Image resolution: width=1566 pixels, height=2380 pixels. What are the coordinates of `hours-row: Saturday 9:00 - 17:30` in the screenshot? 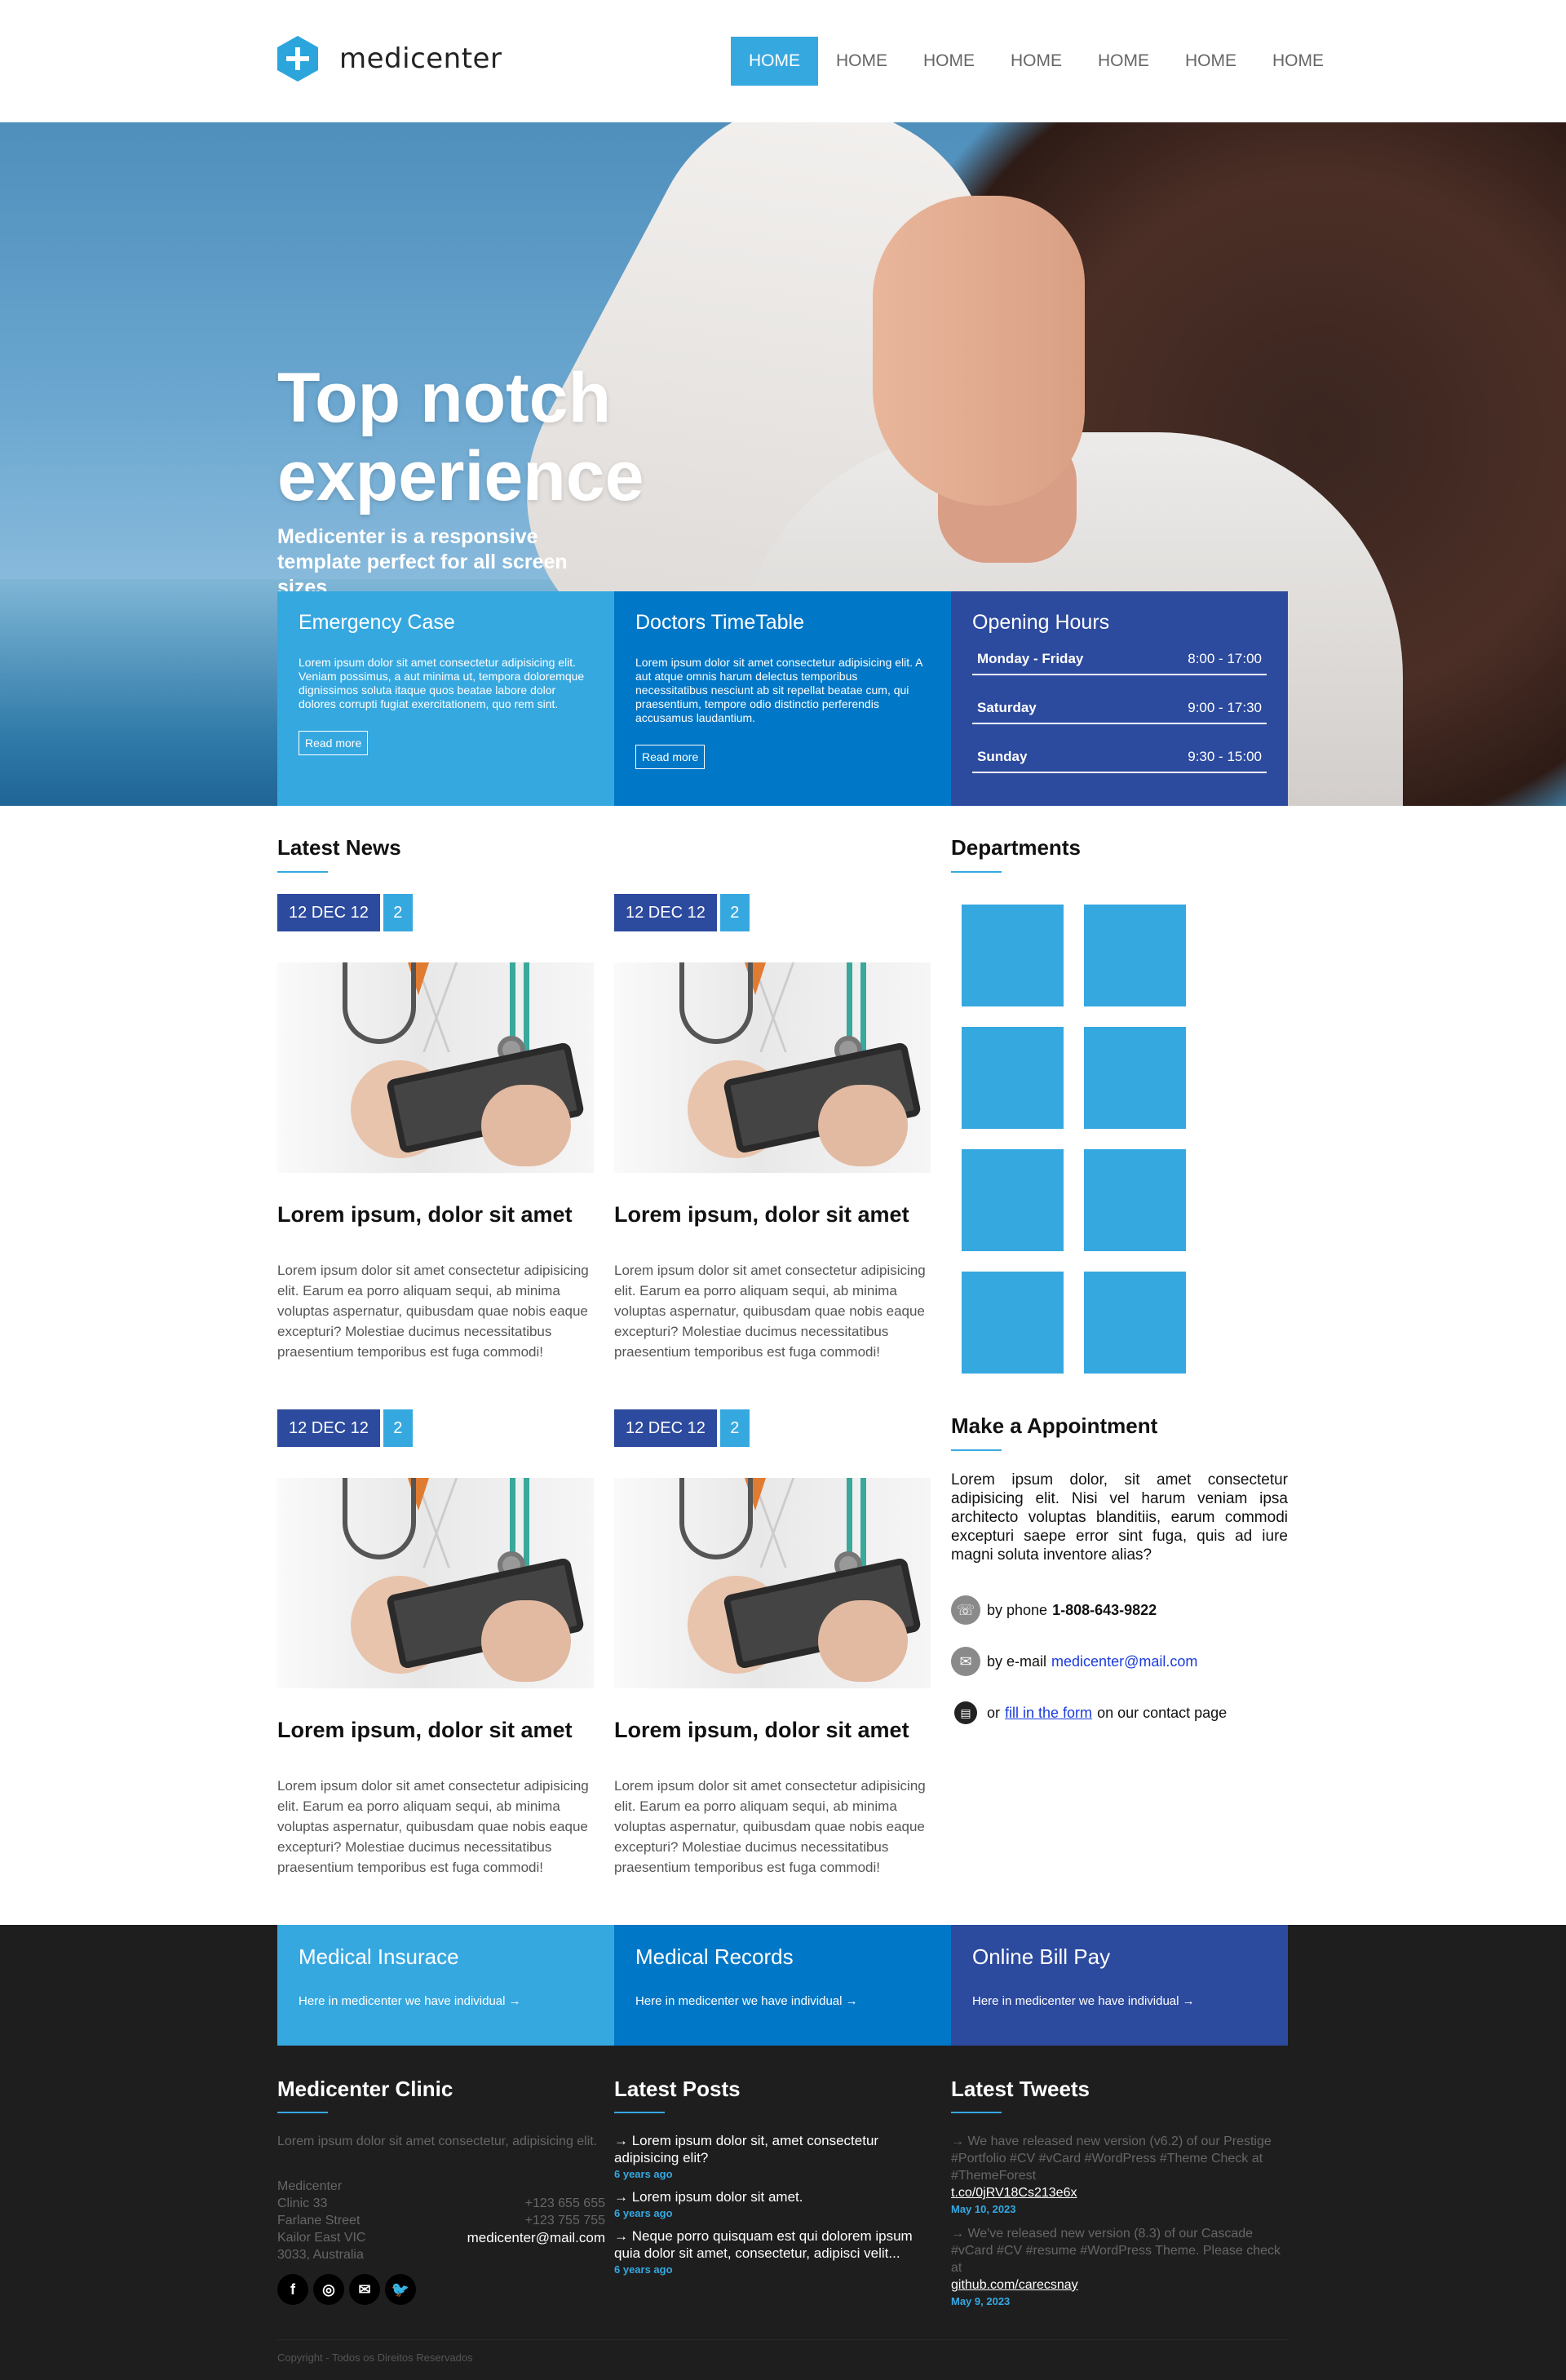 It's located at (1119, 708).